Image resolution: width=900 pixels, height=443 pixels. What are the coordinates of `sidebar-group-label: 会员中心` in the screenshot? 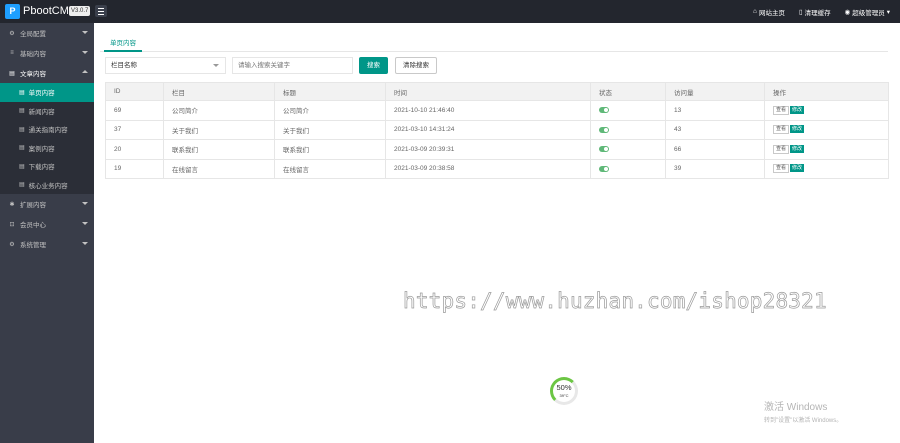 It's located at (33, 225).